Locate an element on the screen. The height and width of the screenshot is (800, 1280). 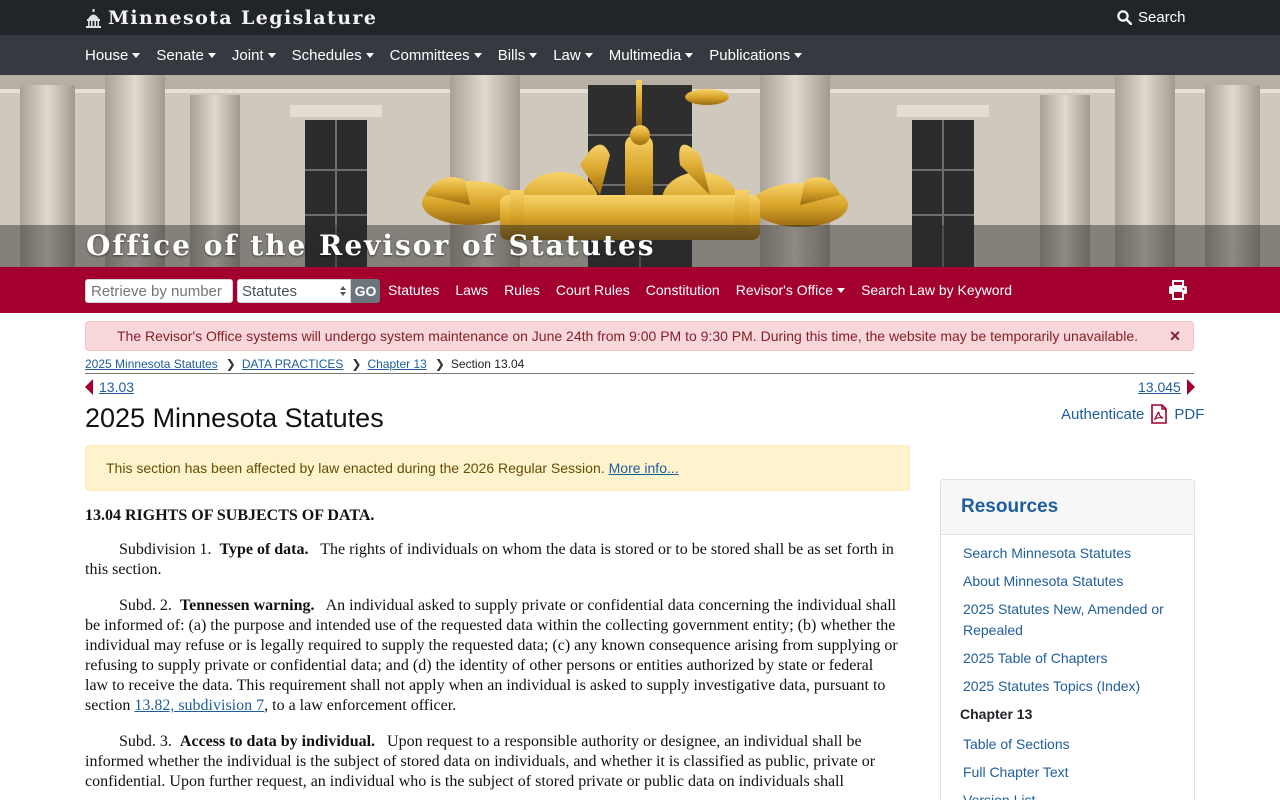
nav-item-bills: Bills is located at coordinates (518, 55).